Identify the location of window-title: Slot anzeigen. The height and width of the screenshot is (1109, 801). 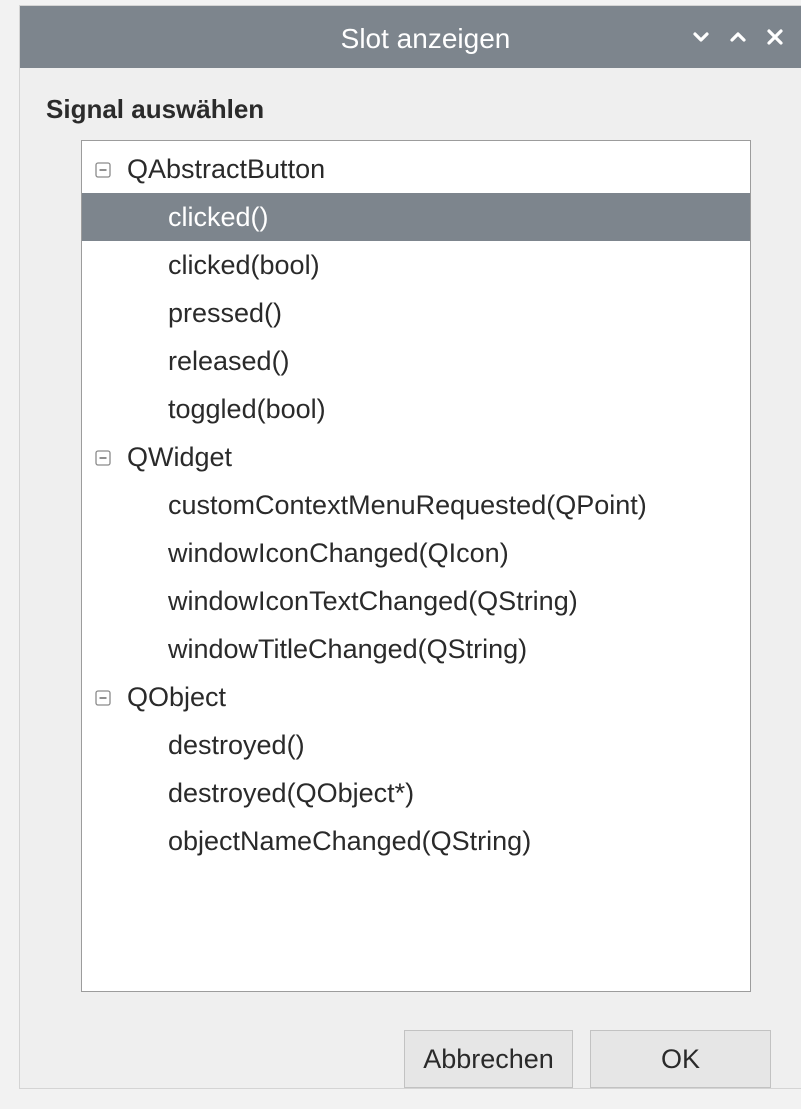
(425, 38).